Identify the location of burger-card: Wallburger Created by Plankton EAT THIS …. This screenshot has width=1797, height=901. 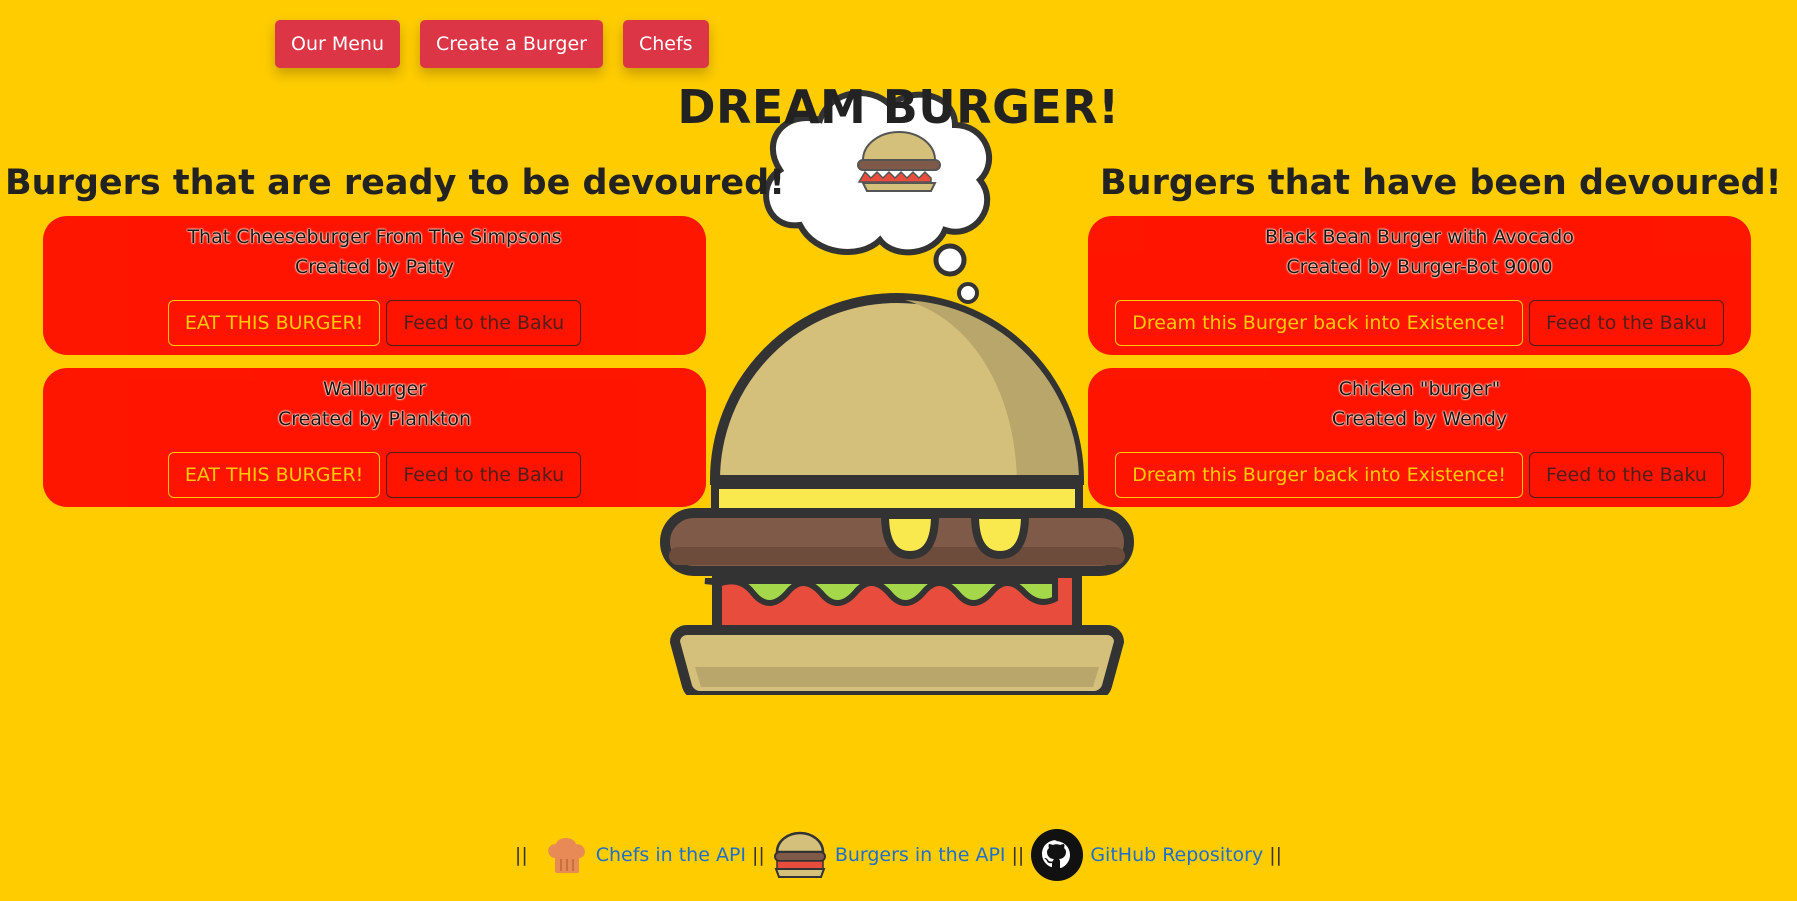
(374, 437).